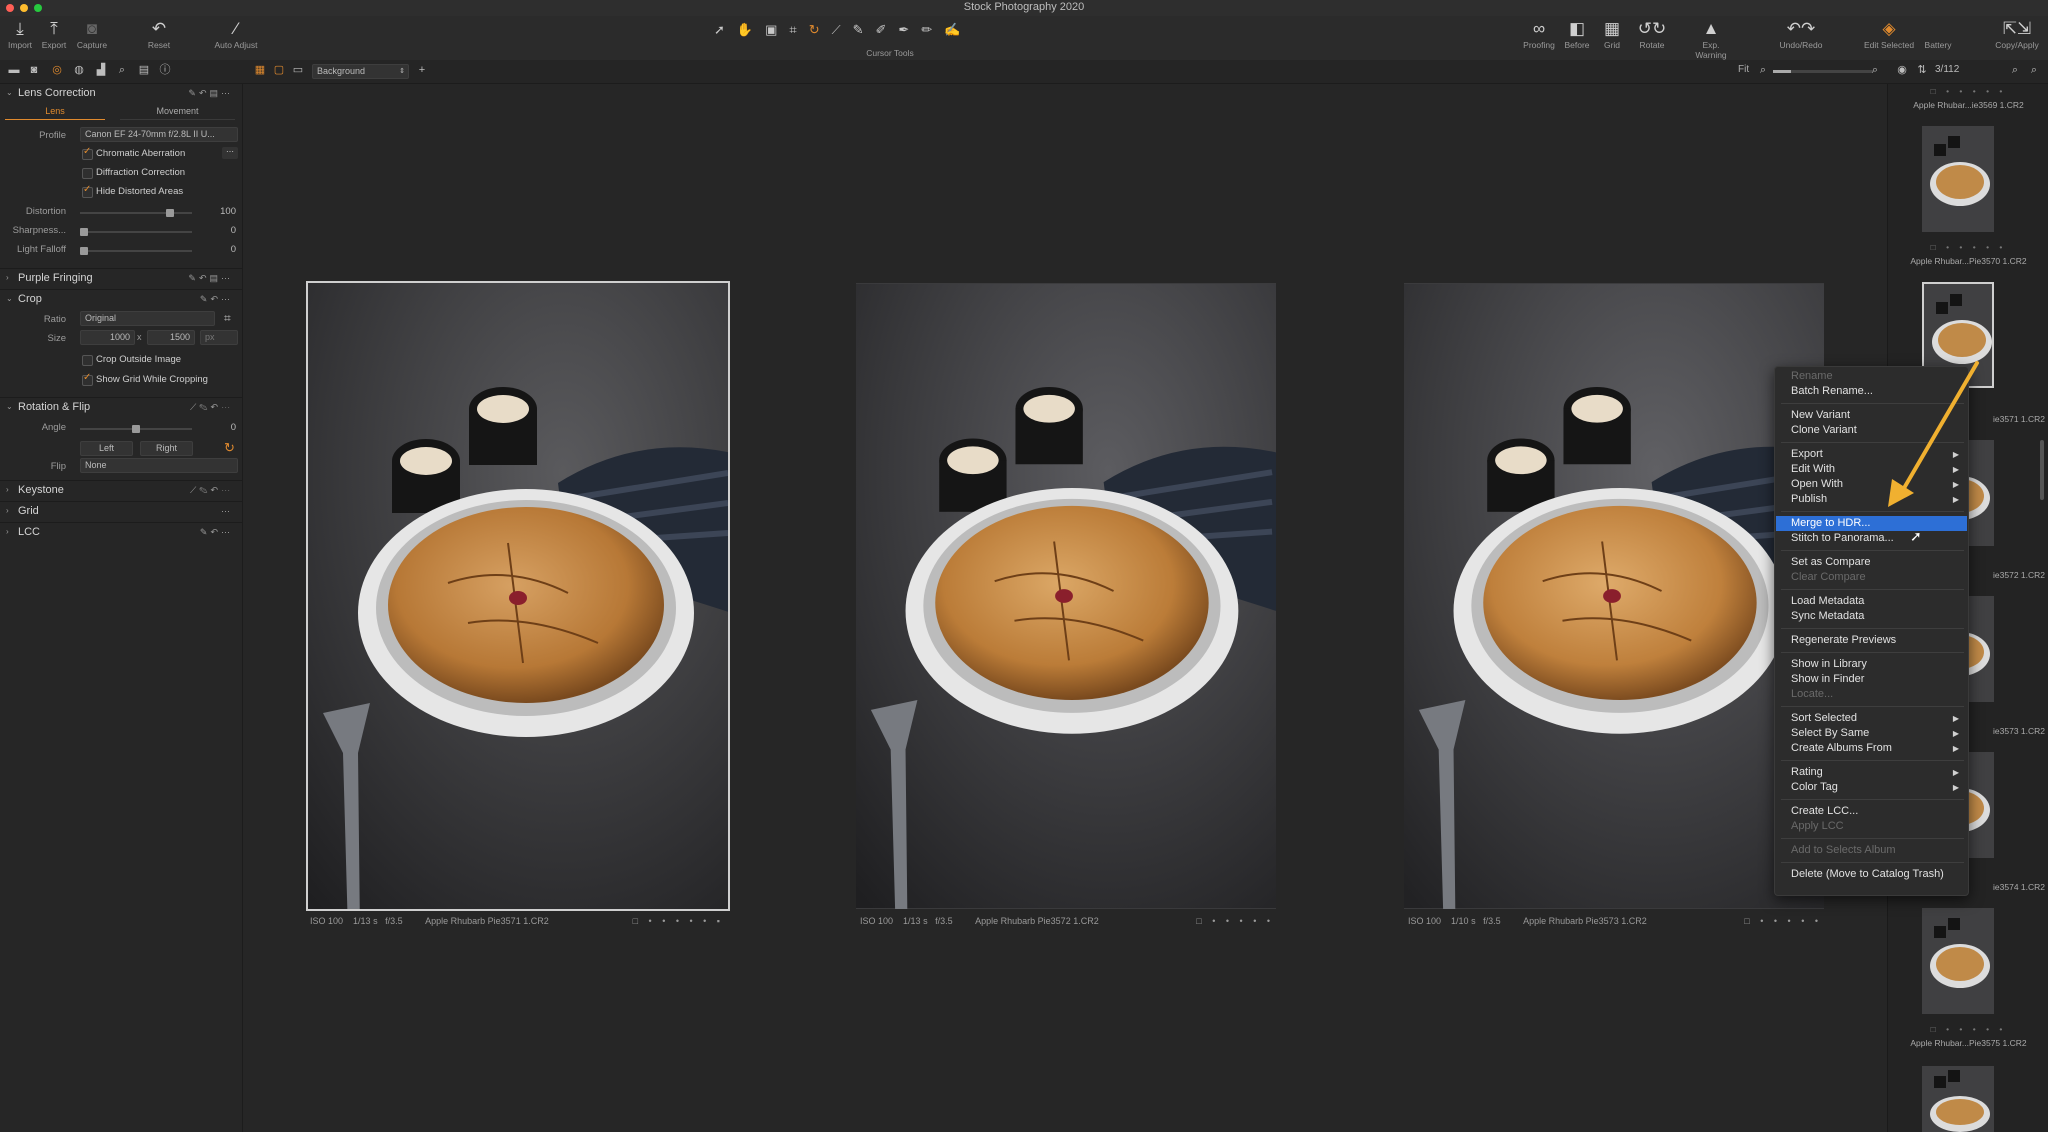 The image size is (2048, 1132). What do you see at coordinates (230, 153) in the screenshot?
I see `more-options-icon: ⋯` at bounding box center [230, 153].